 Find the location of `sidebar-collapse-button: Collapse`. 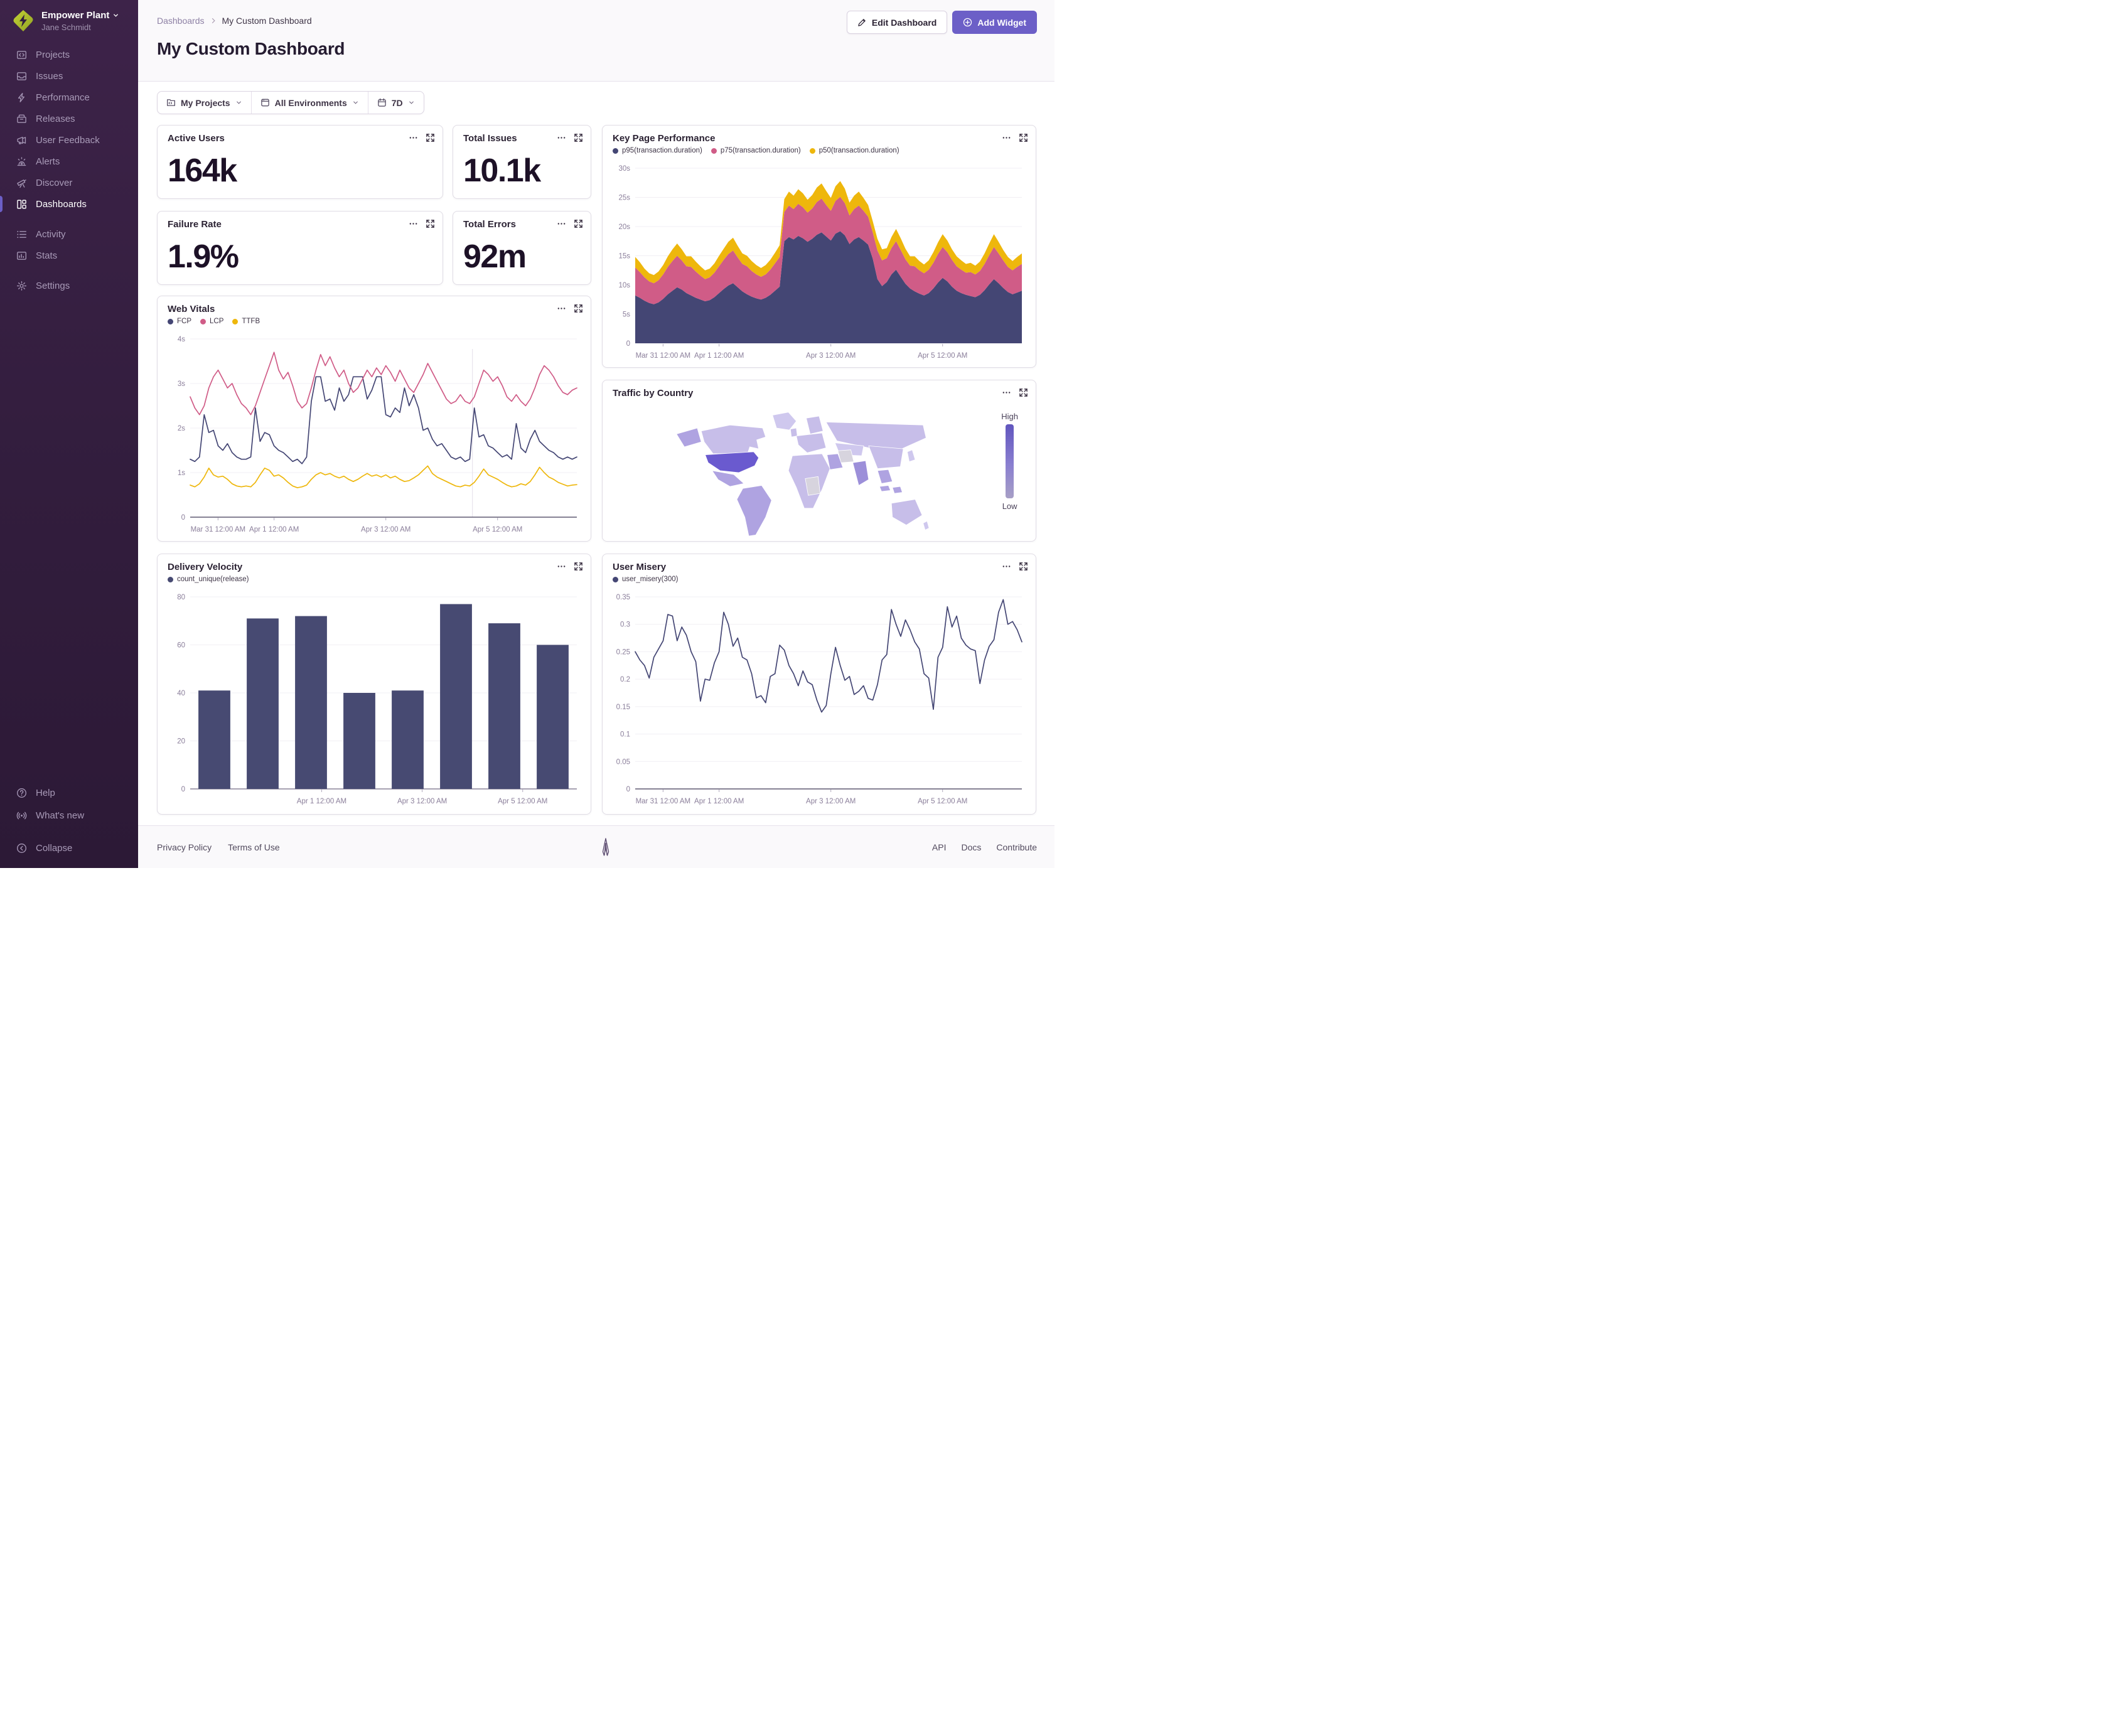

sidebar-collapse-button: Collapse is located at coordinates (69, 848).